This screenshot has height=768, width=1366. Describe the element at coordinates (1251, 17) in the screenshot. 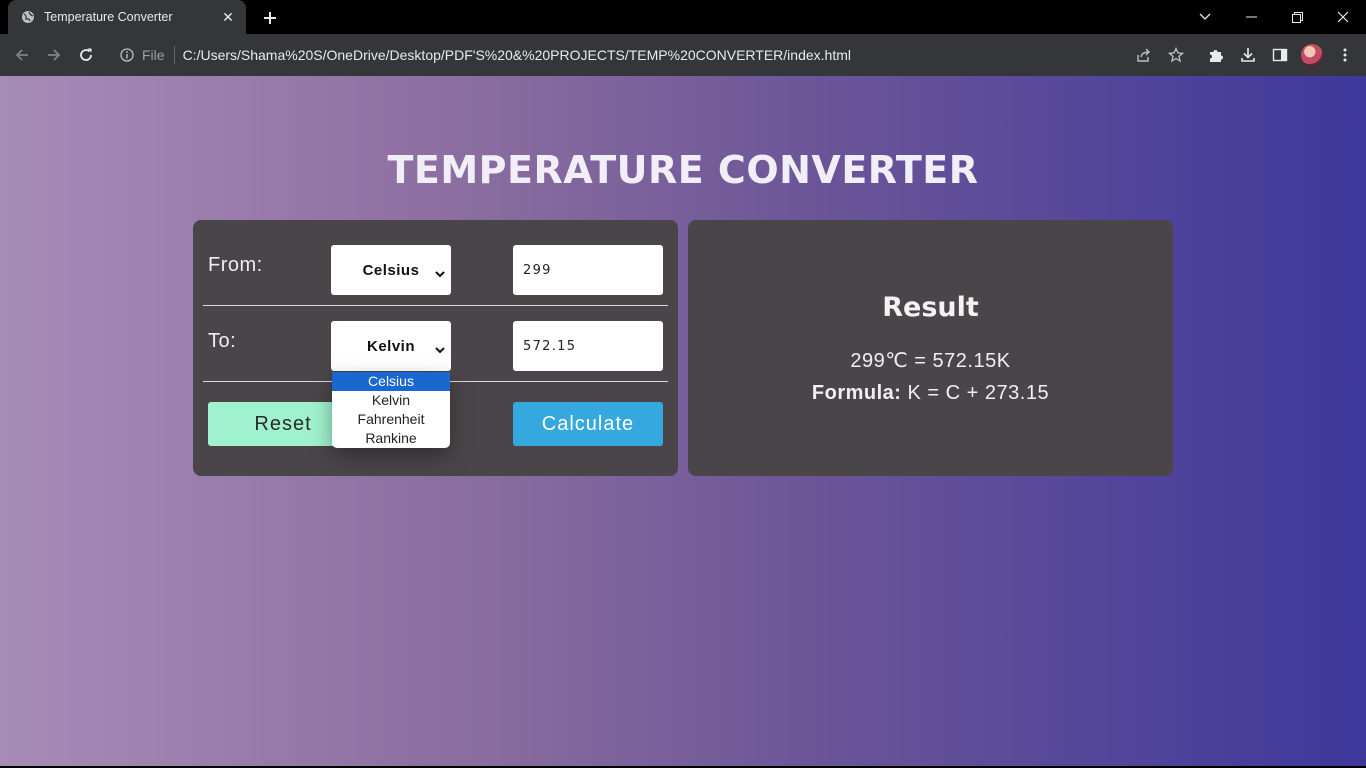

I see `minimize-icon` at that location.